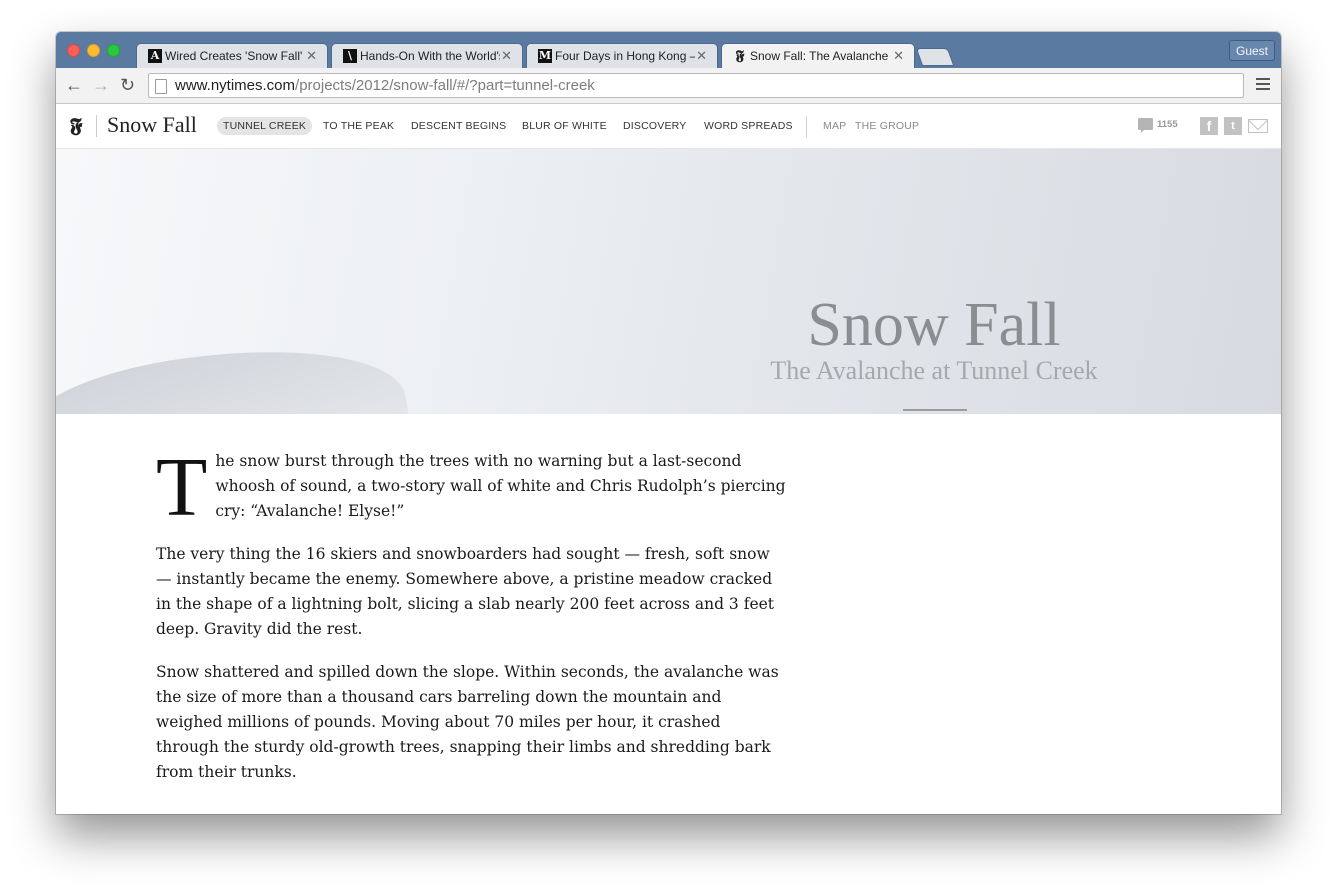 The height and width of the screenshot is (895, 1337). Describe the element at coordinates (1258, 126) in the screenshot. I see `email-icon` at that location.